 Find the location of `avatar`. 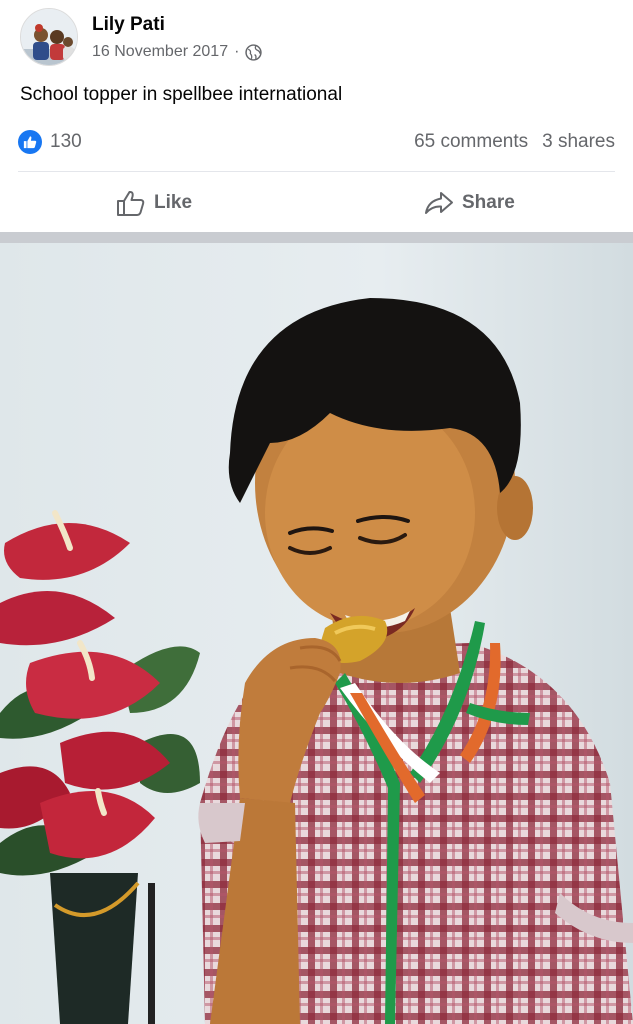

avatar is located at coordinates (49, 37).